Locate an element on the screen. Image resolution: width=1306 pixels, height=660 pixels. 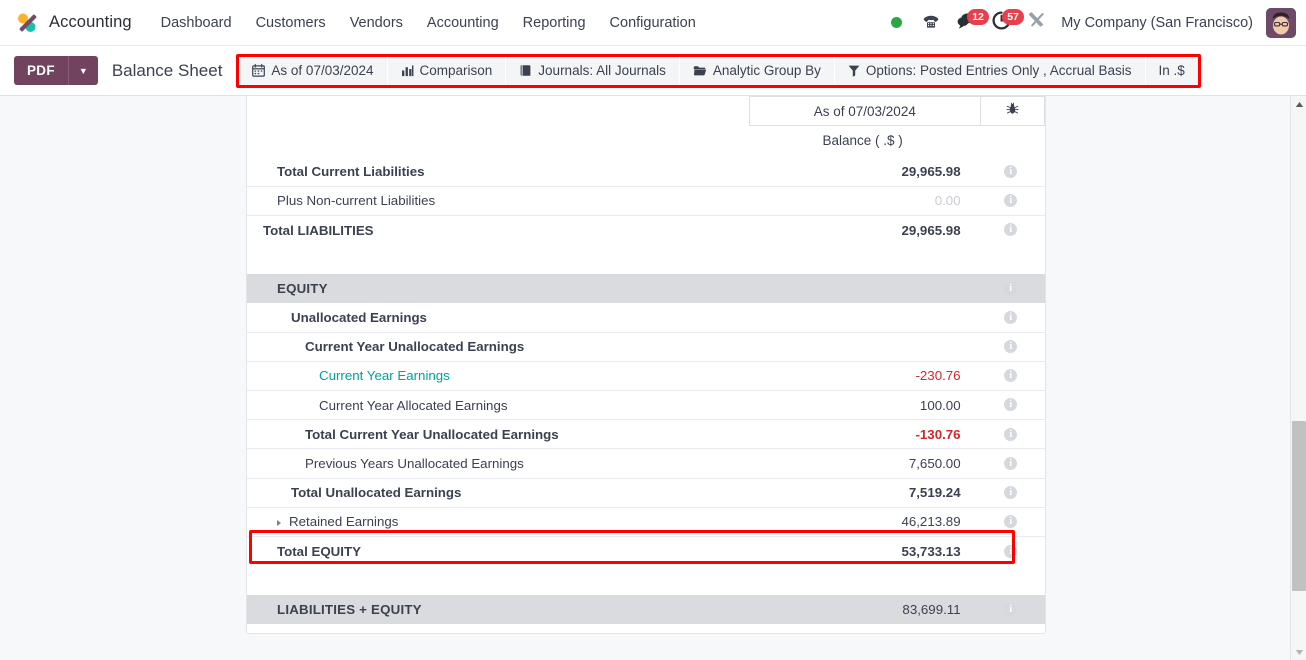
filter-date: As of 07/03/2024 is located at coordinates (313, 70).